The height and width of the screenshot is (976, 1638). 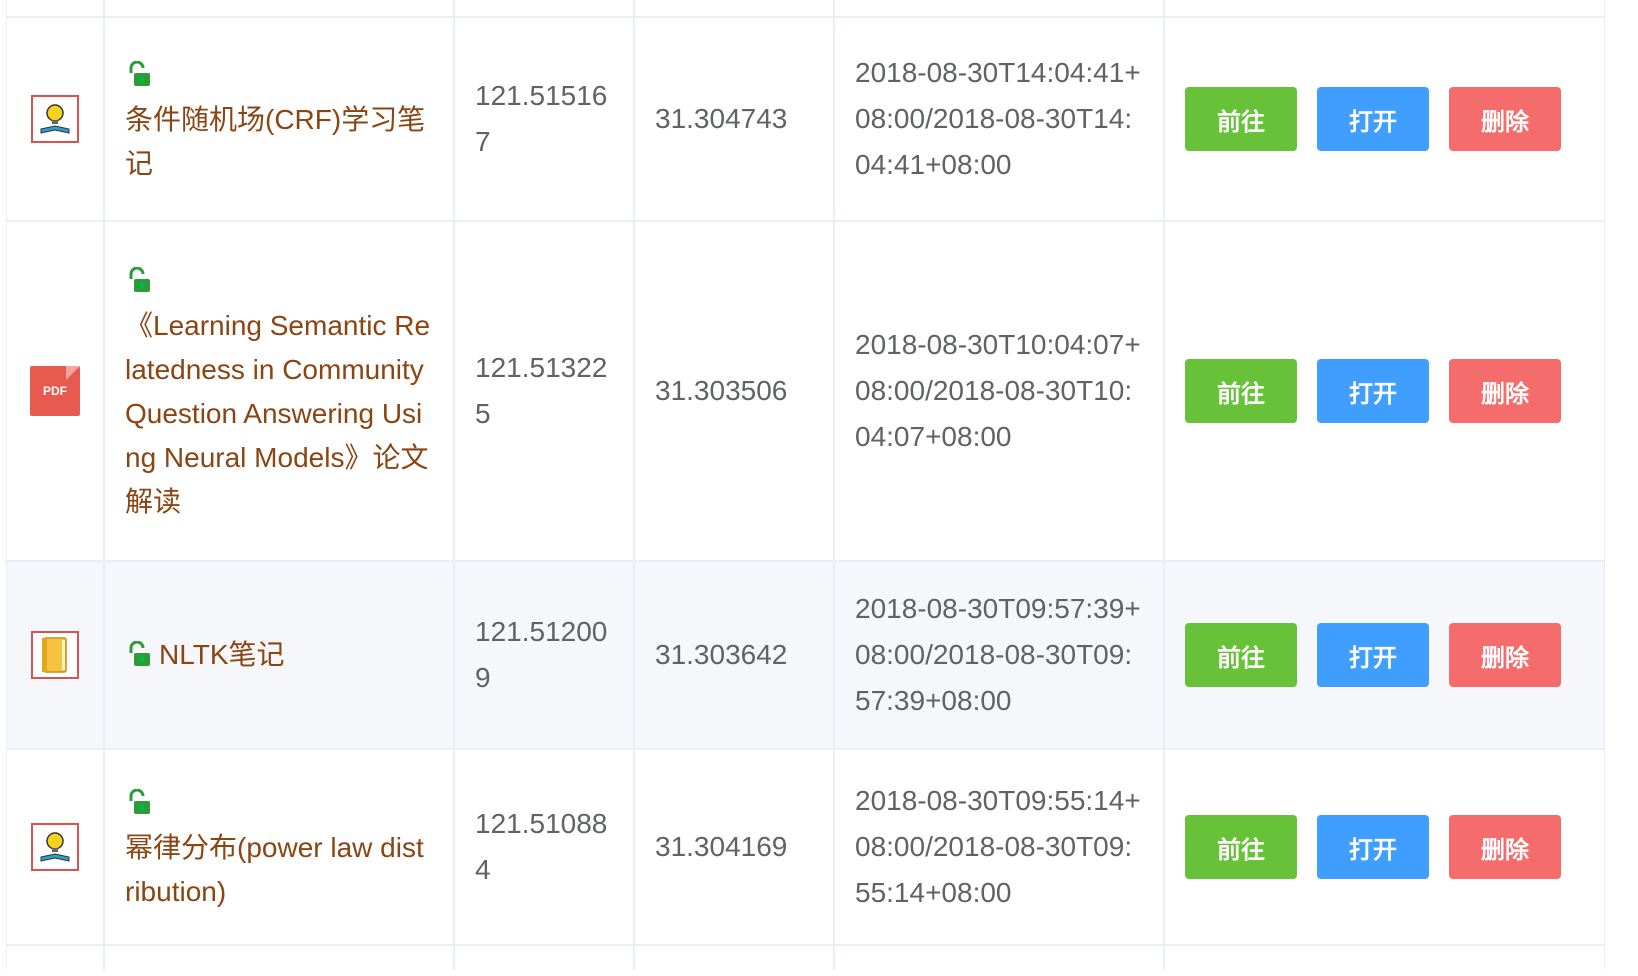 I want to click on table-row-partial-bottom, so click(x=805, y=958).